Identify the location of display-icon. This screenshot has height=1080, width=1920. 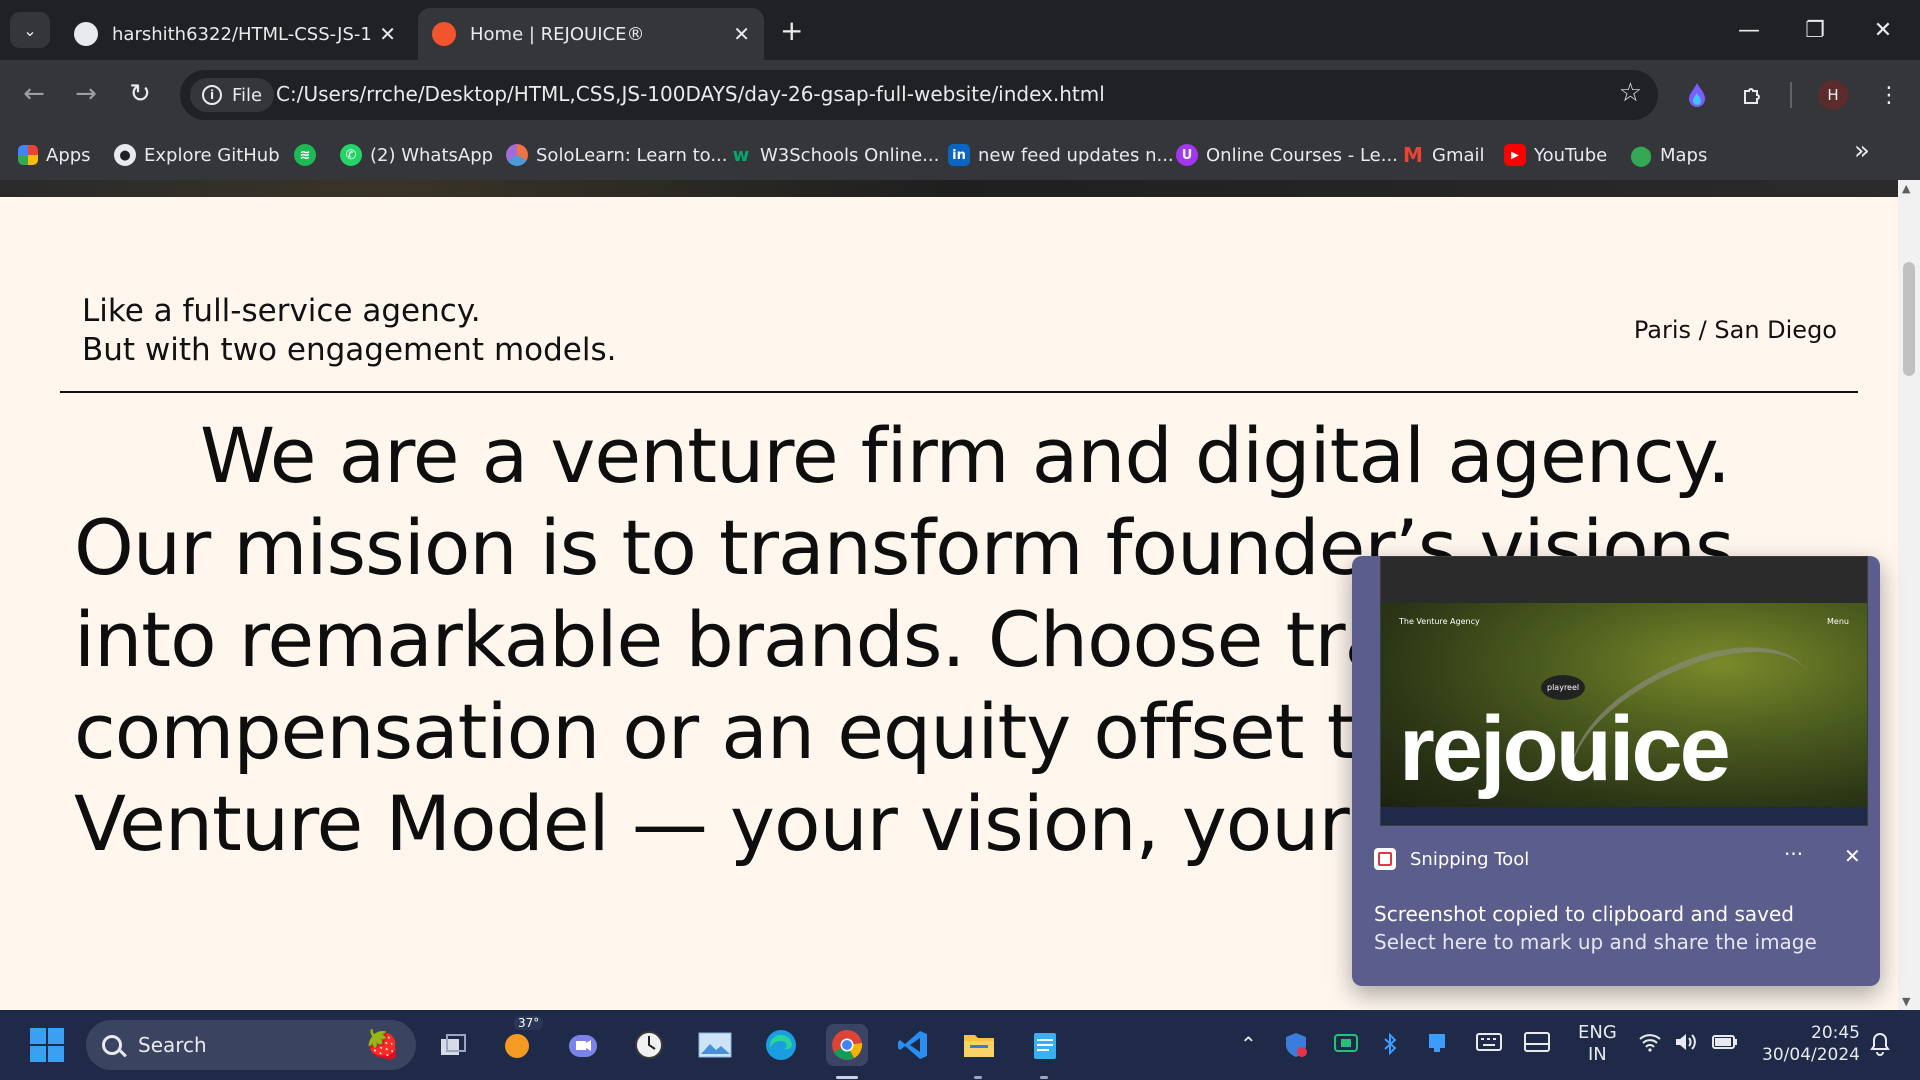
(1537, 1044).